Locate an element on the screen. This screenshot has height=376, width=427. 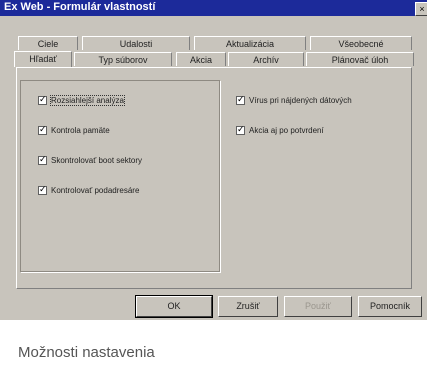
checkbox-kontrola-pamate: Kontrola pamäte is located at coordinates (74, 129).